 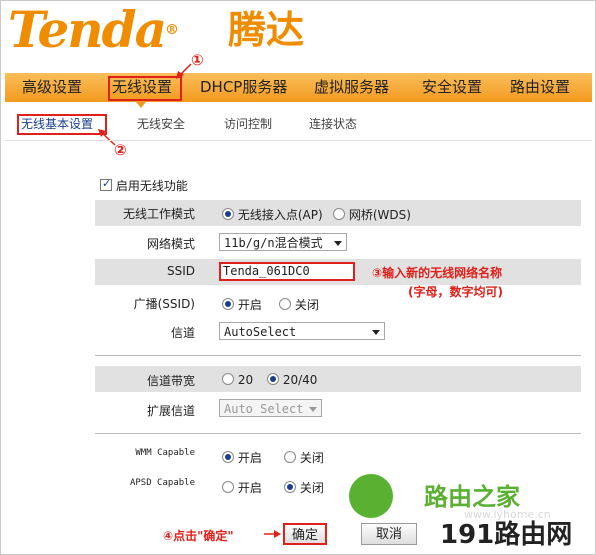 I want to click on ssid-label: SSID, so click(x=180, y=271).